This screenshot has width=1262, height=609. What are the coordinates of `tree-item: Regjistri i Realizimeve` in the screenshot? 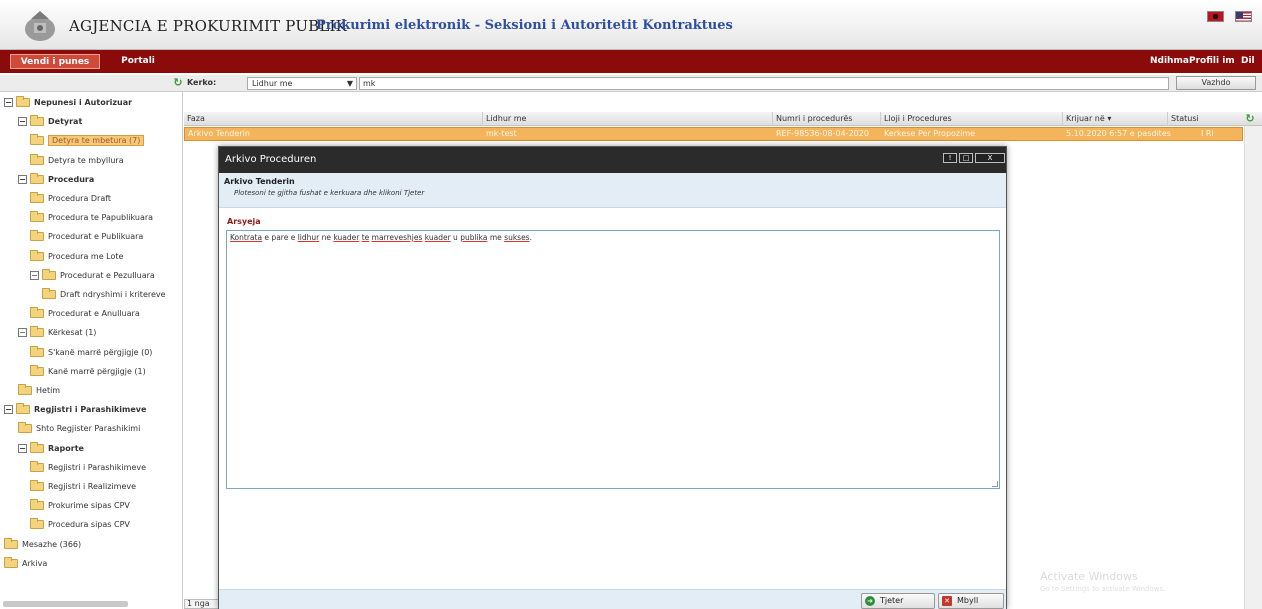 It's located at (83, 487).